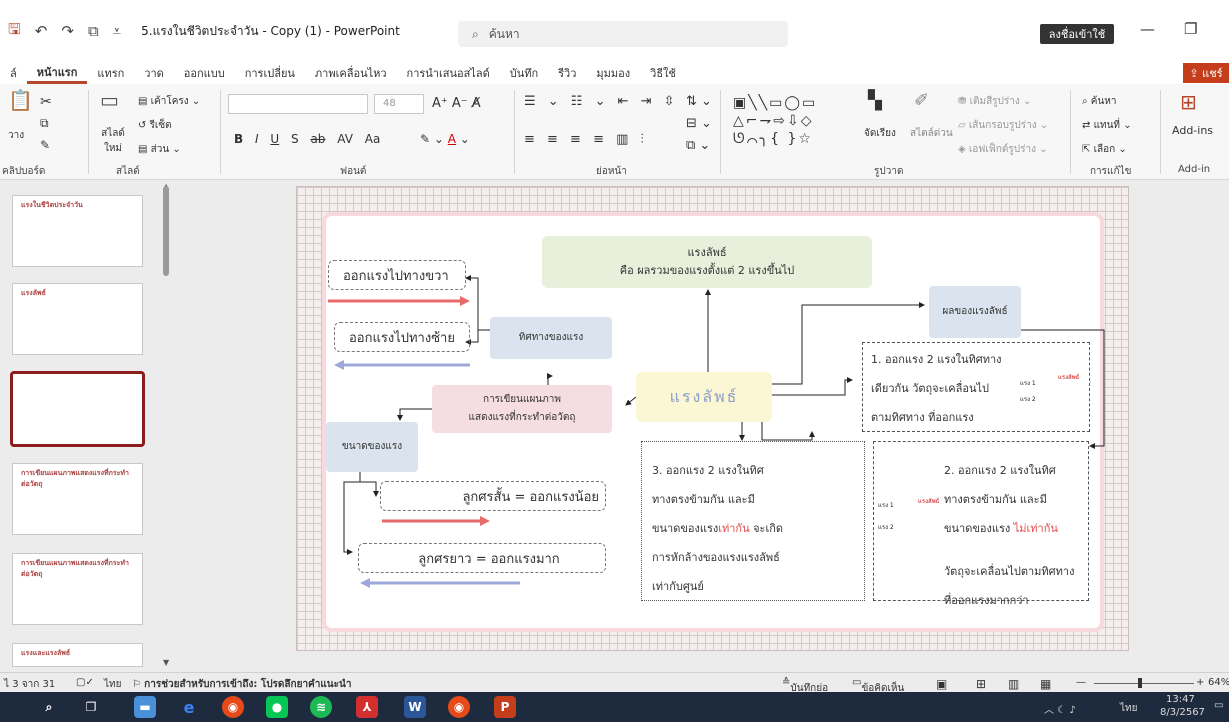  I want to click on case-3-equal: เท่ากัน, so click(734, 528).